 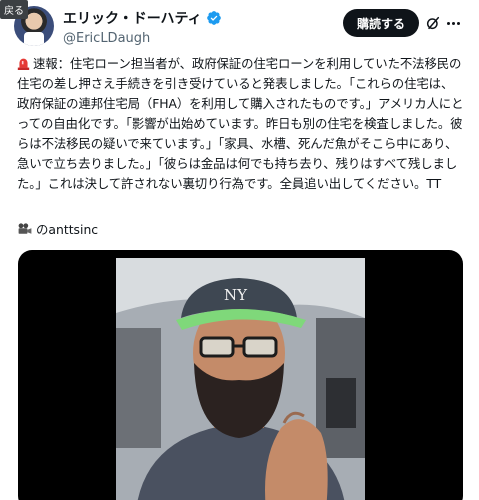 I want to click on more-icon, so click(x=456, y=23).